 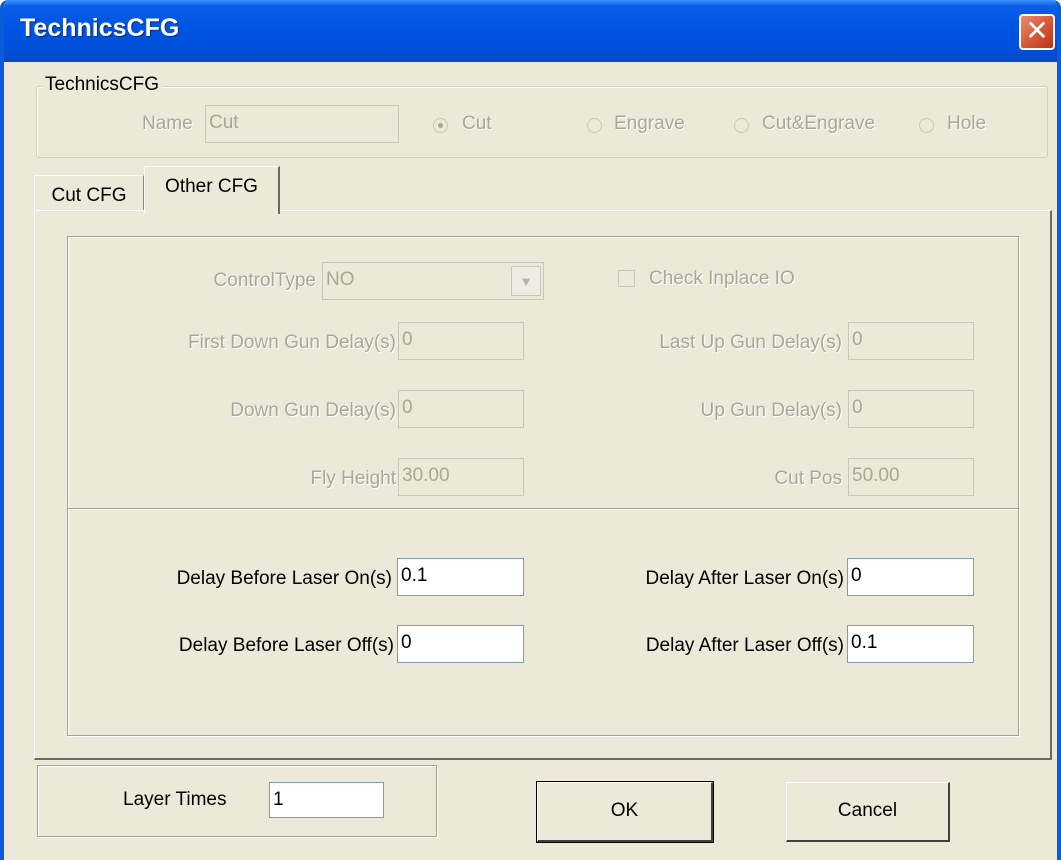 I want to click on first-down-gun-delay-field: 0, so click(x=461, y=341).